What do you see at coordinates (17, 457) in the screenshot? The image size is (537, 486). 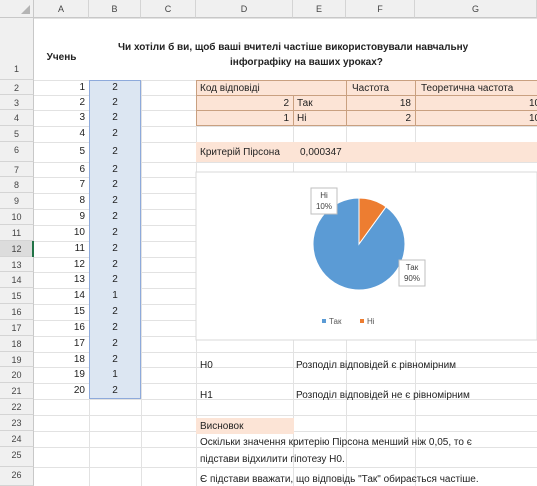 I see `row-header-25: 25` at bounding box center [17, 457].